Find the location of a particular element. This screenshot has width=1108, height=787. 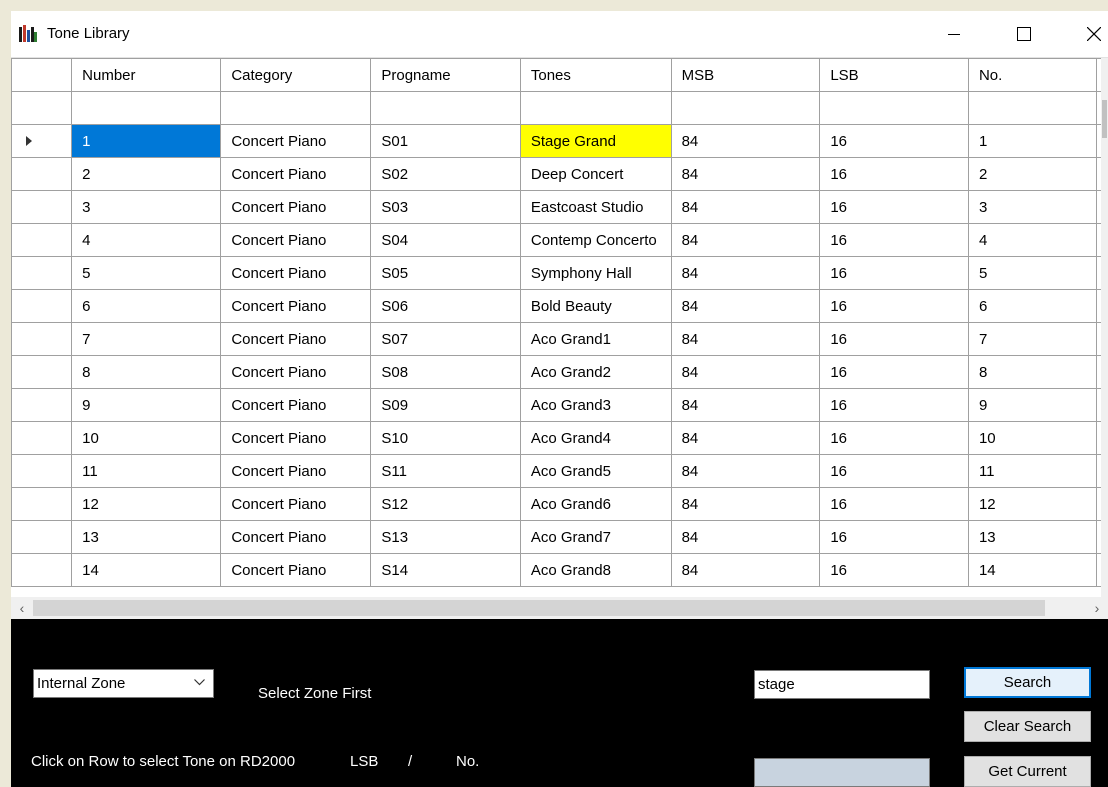

table-row: 7 Concert Piano S07 Aco Grand1 84 16 7 is located at coordinates (559, 339).